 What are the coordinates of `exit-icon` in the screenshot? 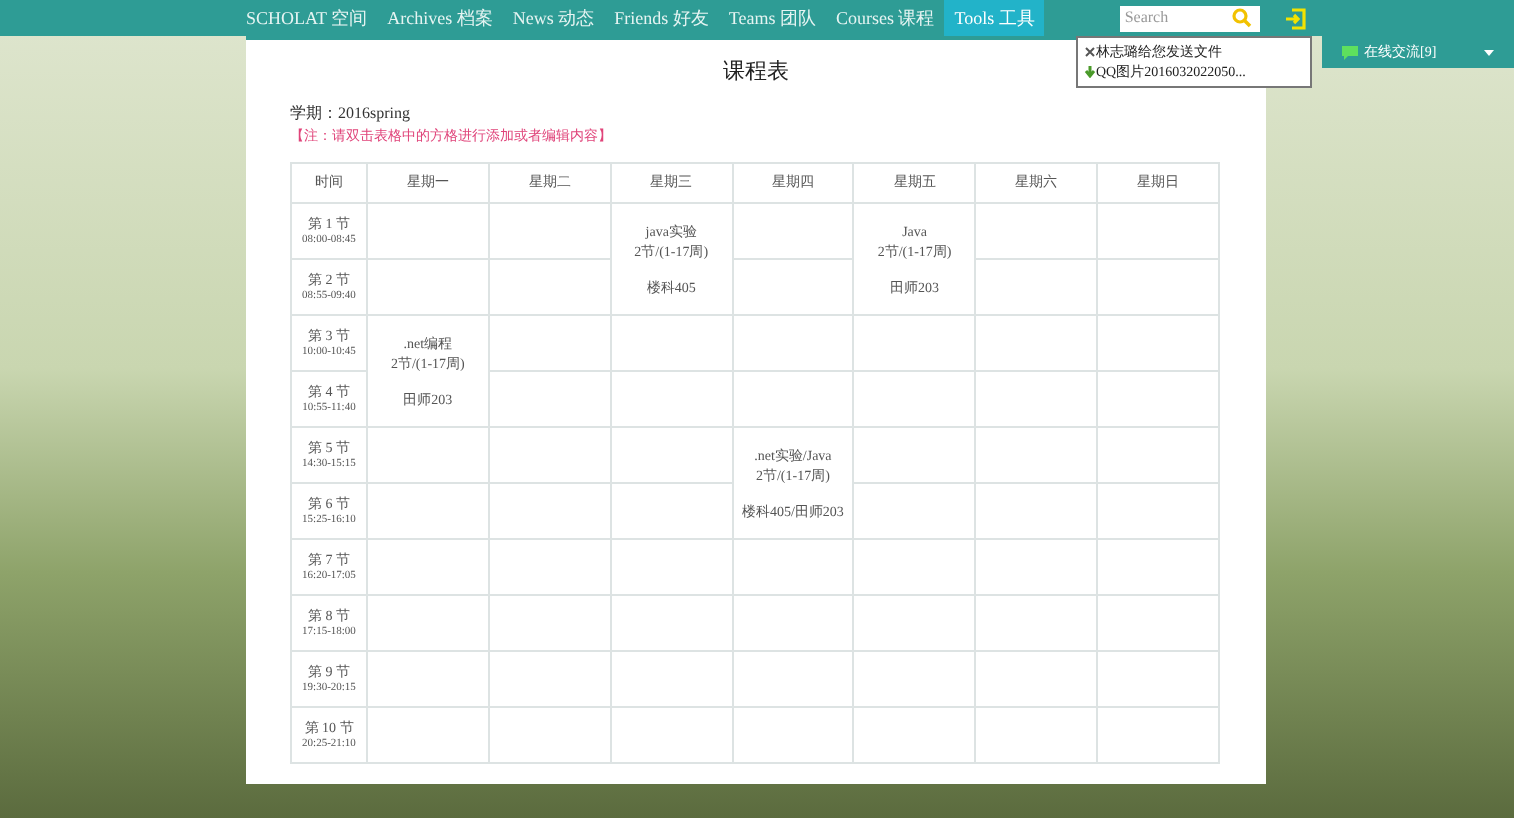 It's located at (1295, 18).